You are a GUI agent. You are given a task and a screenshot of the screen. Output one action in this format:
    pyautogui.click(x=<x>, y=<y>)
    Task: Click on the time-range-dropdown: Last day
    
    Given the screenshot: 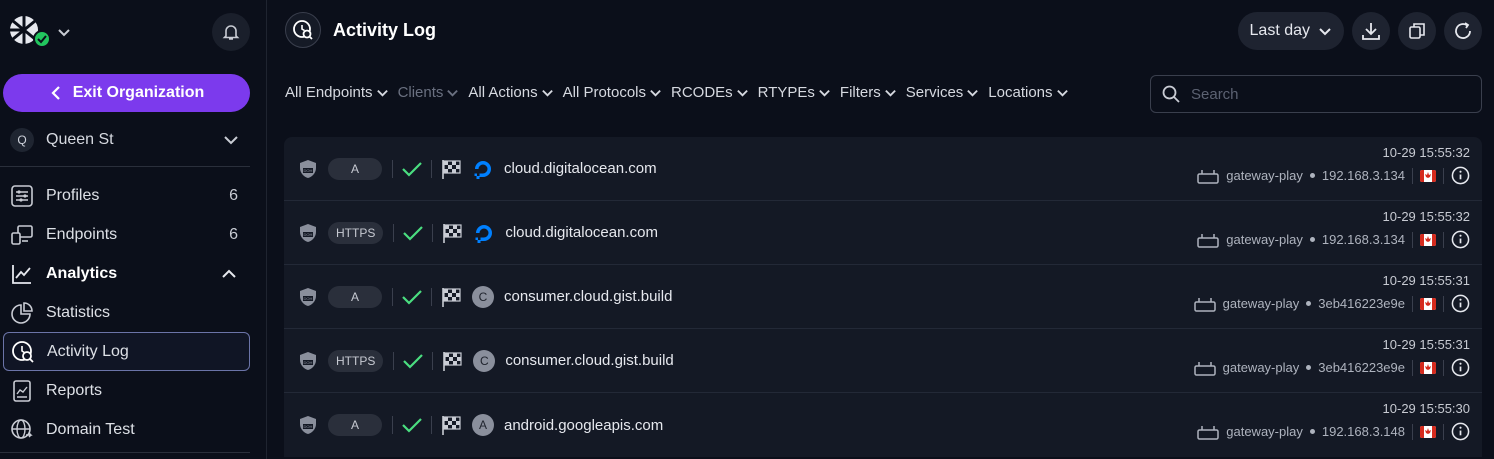 What is the action you would take?
    pyautogui.click(x=1290, y=31)
    